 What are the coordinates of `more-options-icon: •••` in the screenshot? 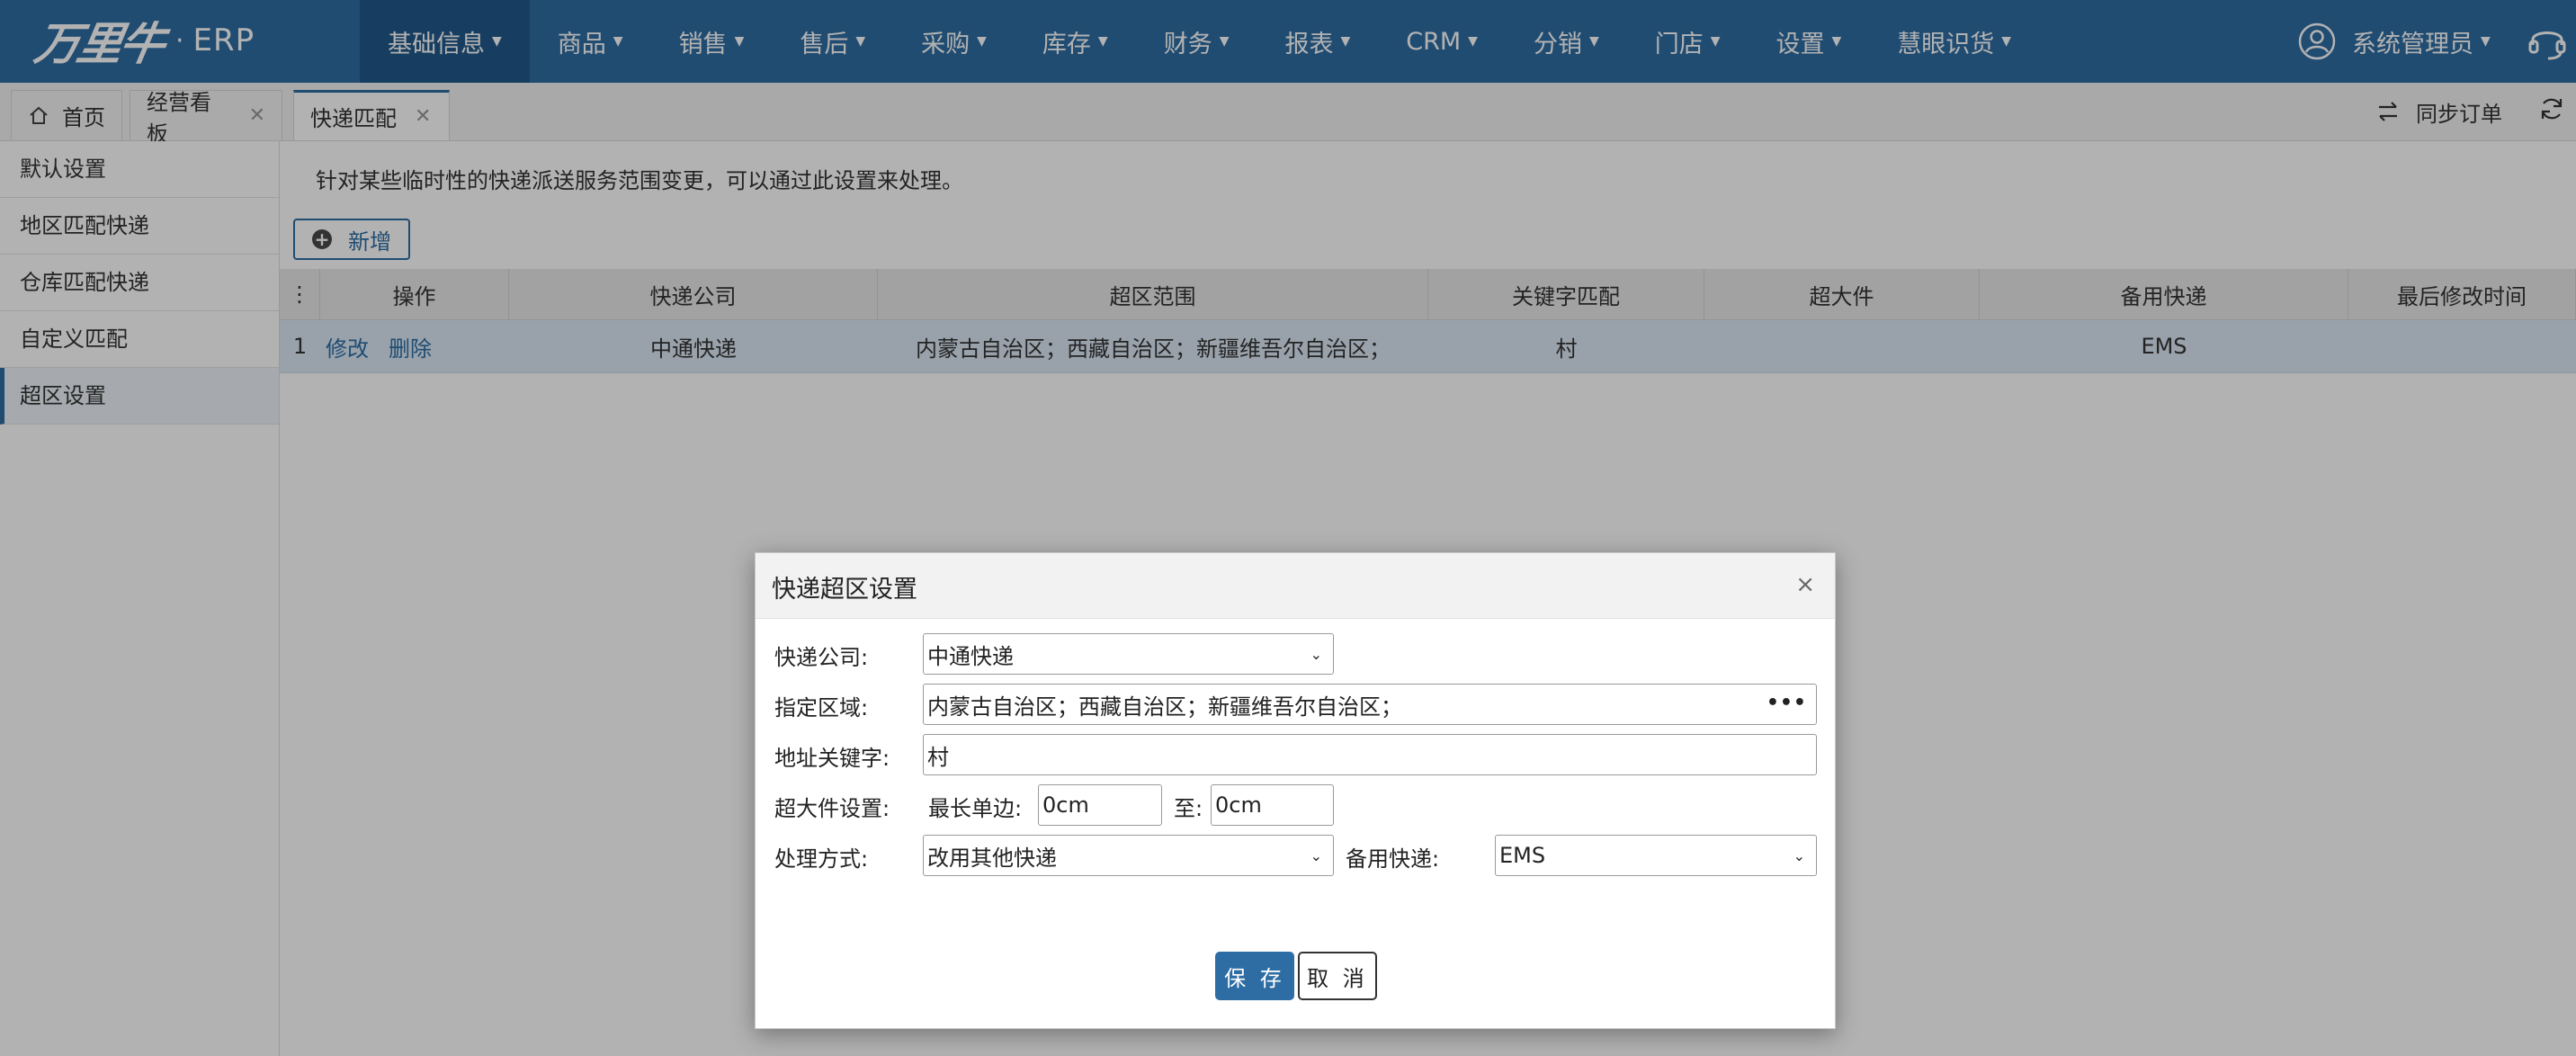 It's located at (1787, 703).